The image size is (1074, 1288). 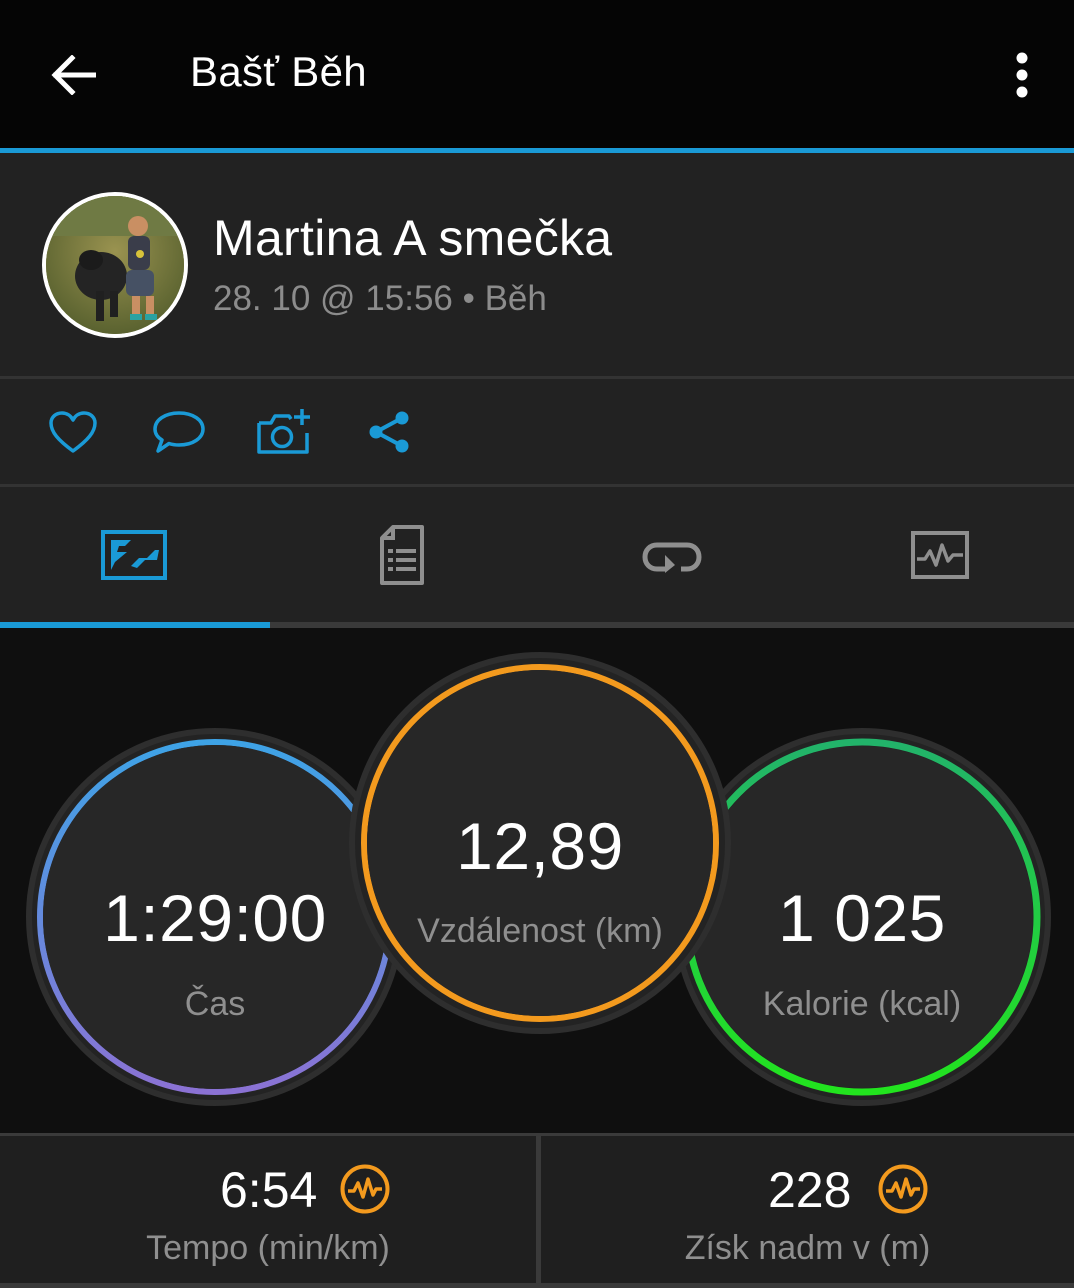 I want to click on comment-button, so click(x=179, y=432).